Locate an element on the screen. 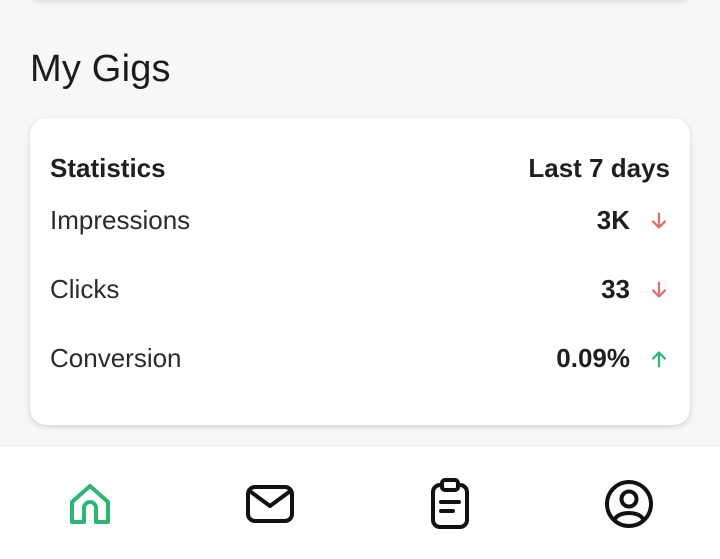  clipboard-icon is located at coordinates (450, 503).